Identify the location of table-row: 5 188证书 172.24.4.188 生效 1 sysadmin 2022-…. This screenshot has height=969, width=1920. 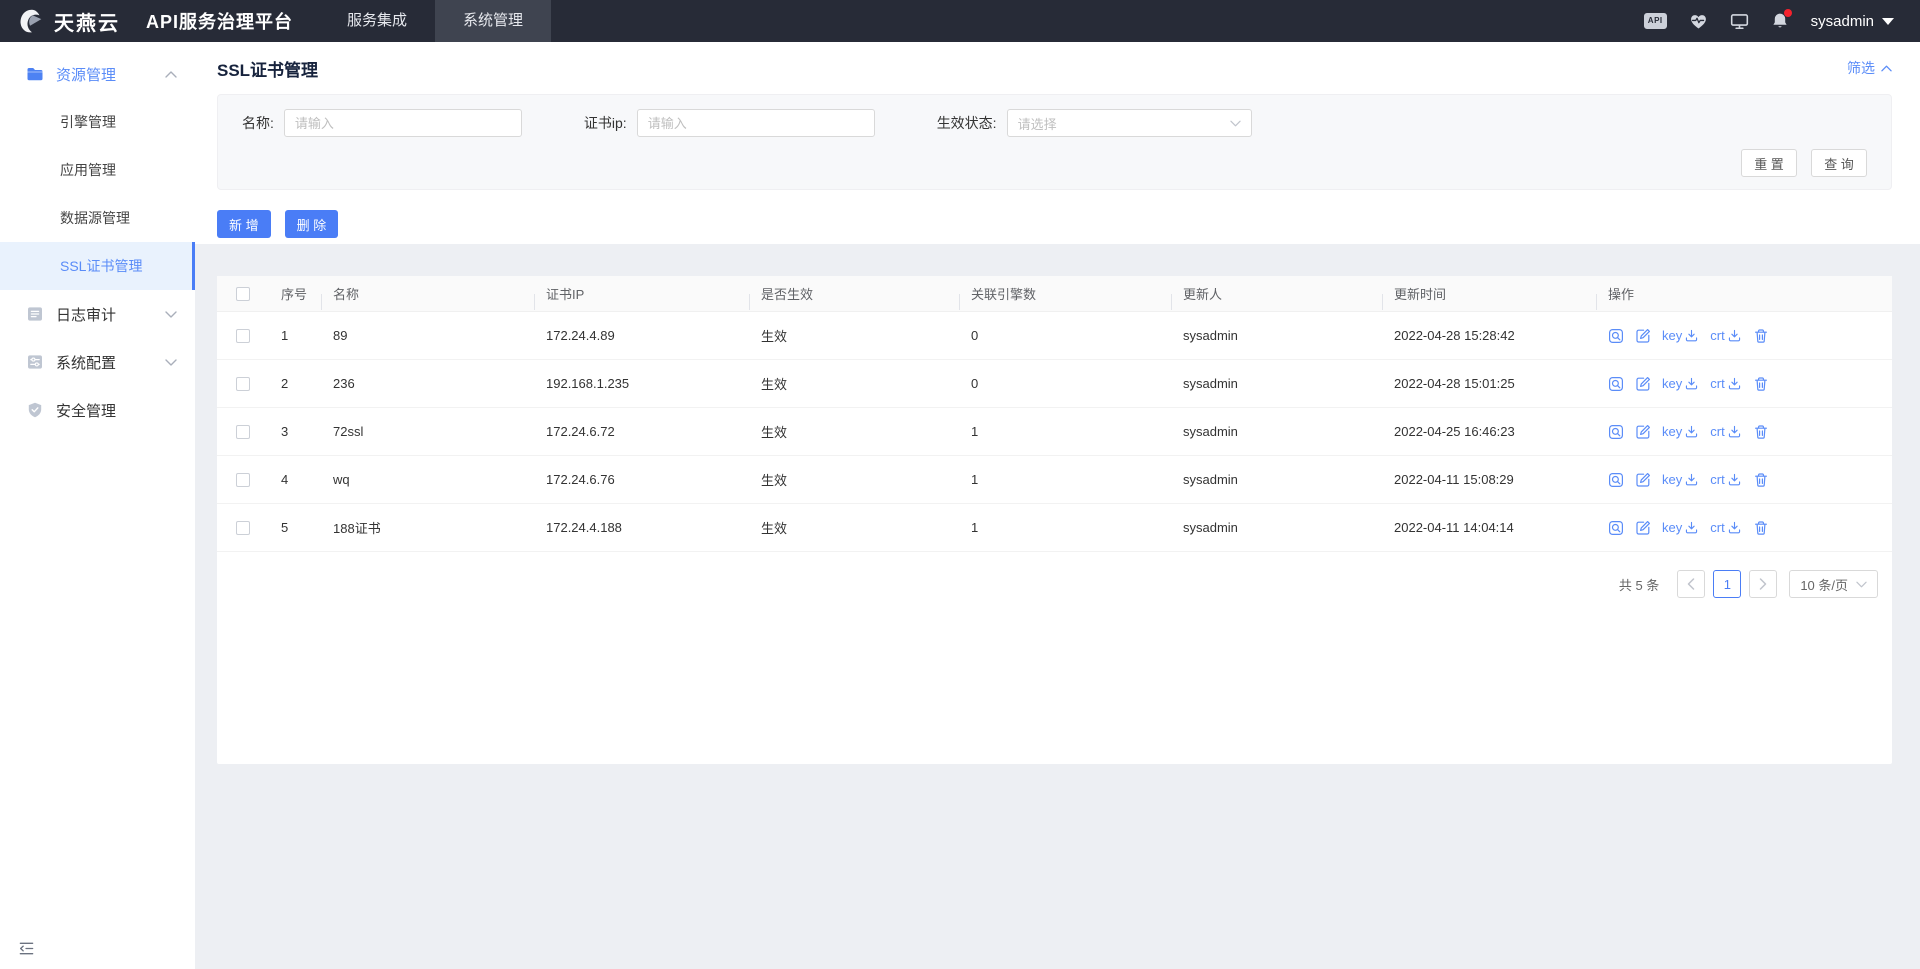
(1054, 528).